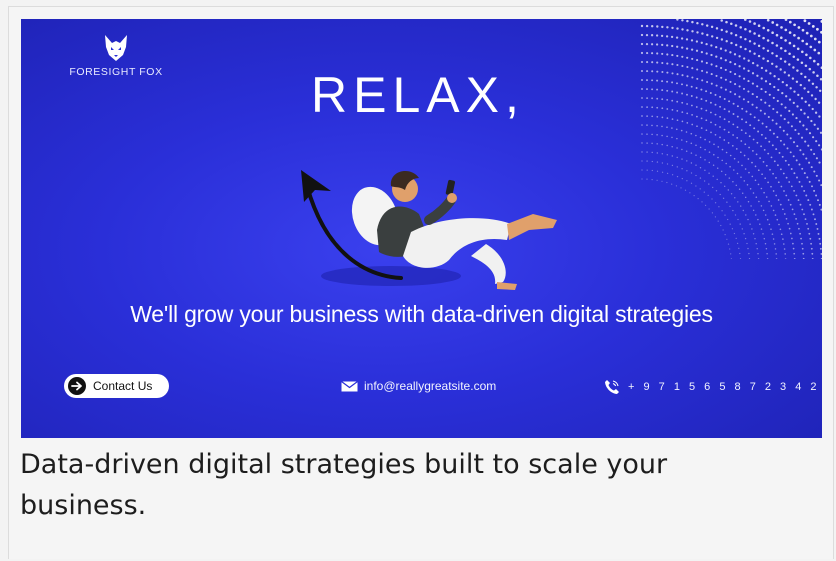 This screenshot has height=561, width=836. Describe the element at coordinates (418, 95) in the screenshot. I see `headline: RELAX,` at that location.